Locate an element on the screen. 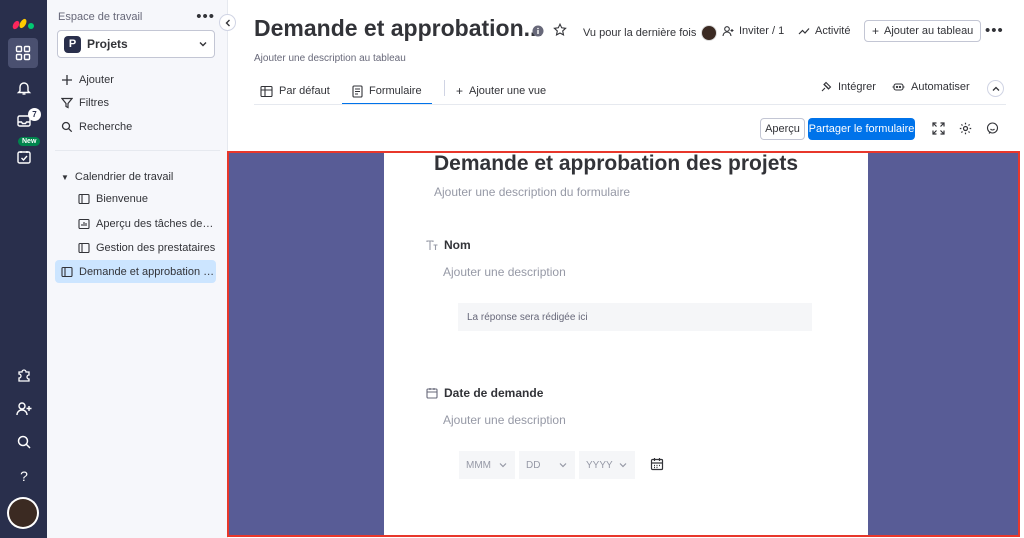  day-select: DD is located at coordinates (547, 465).